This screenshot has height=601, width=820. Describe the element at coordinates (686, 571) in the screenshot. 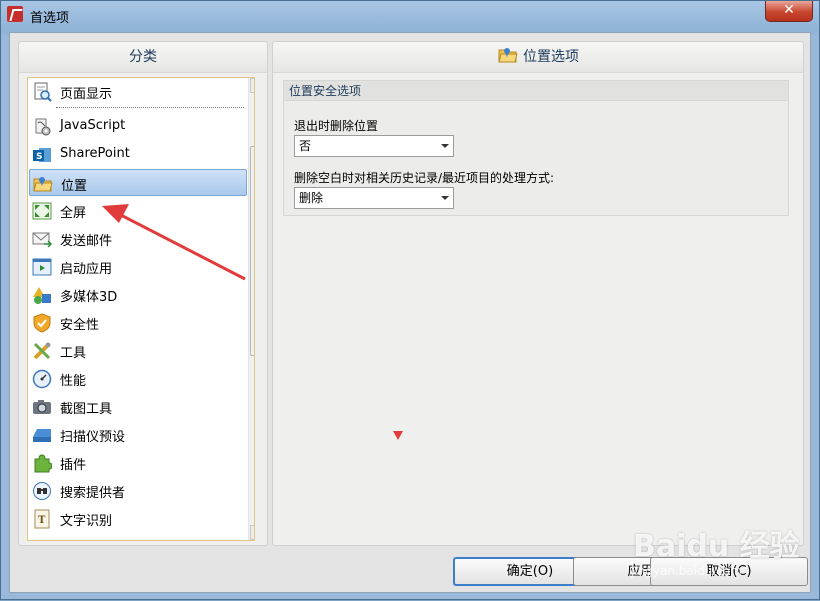

I see `watermark-url: jingyan.baidu.com` at that location.